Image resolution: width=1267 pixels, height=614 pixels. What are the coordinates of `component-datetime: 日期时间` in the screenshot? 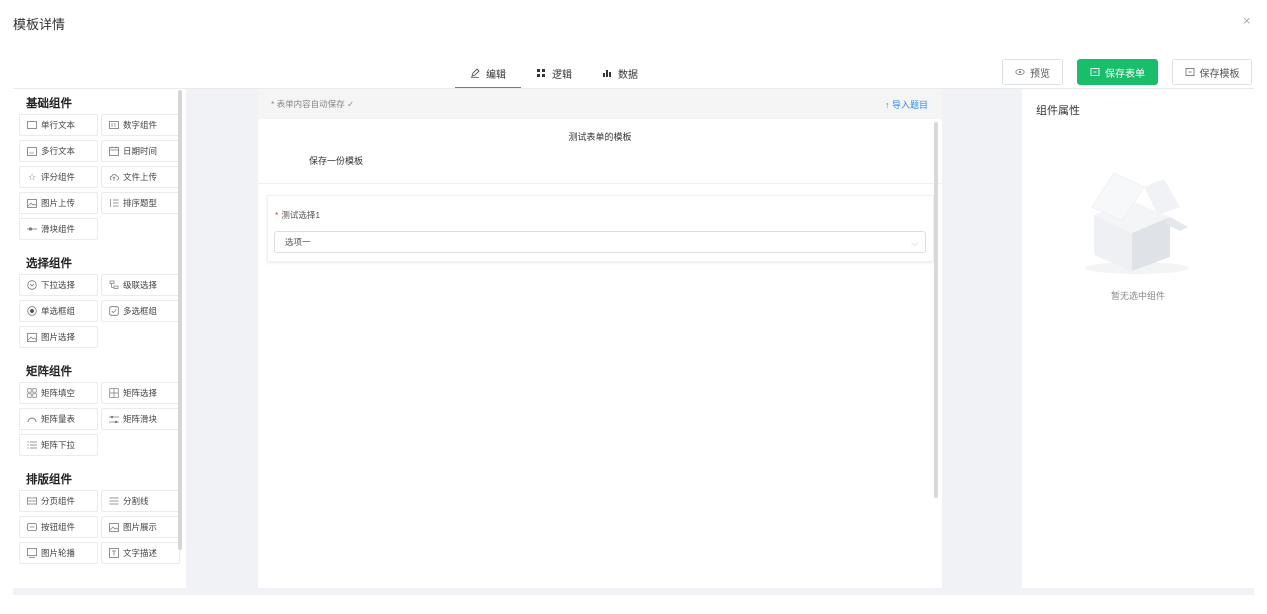 It's located at (140, 151).